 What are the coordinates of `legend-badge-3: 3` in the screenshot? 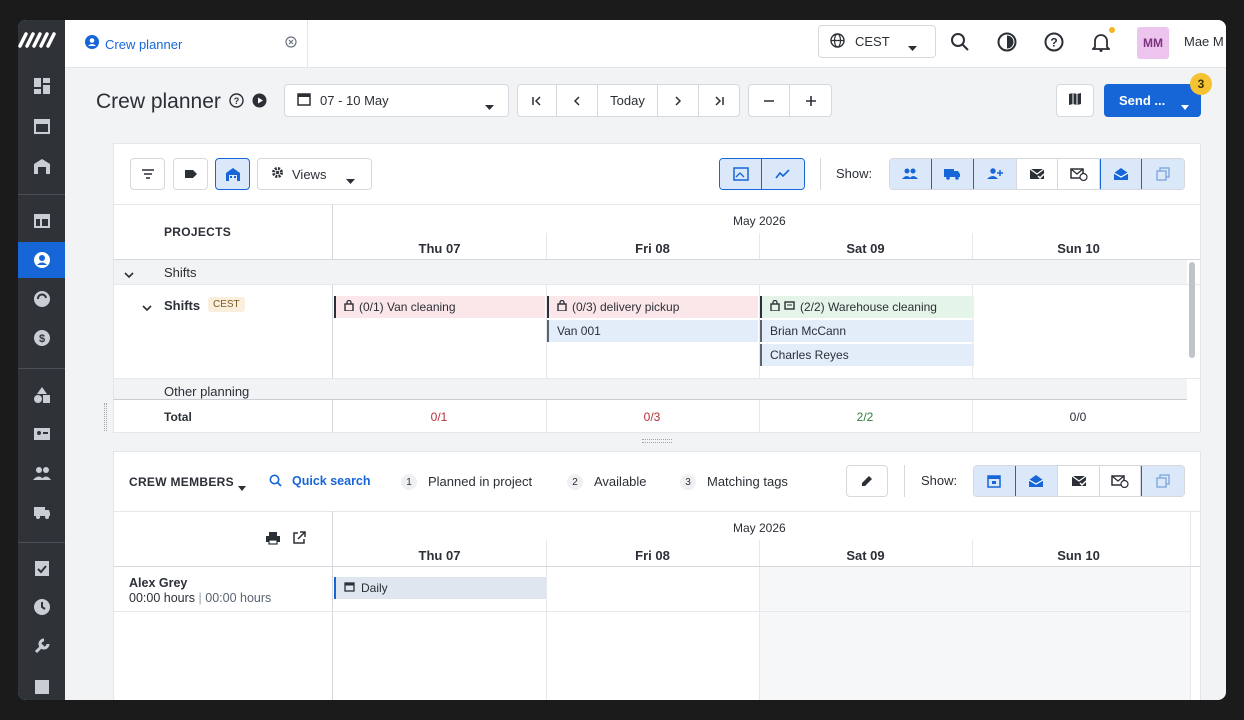 It's located at (688, 482).